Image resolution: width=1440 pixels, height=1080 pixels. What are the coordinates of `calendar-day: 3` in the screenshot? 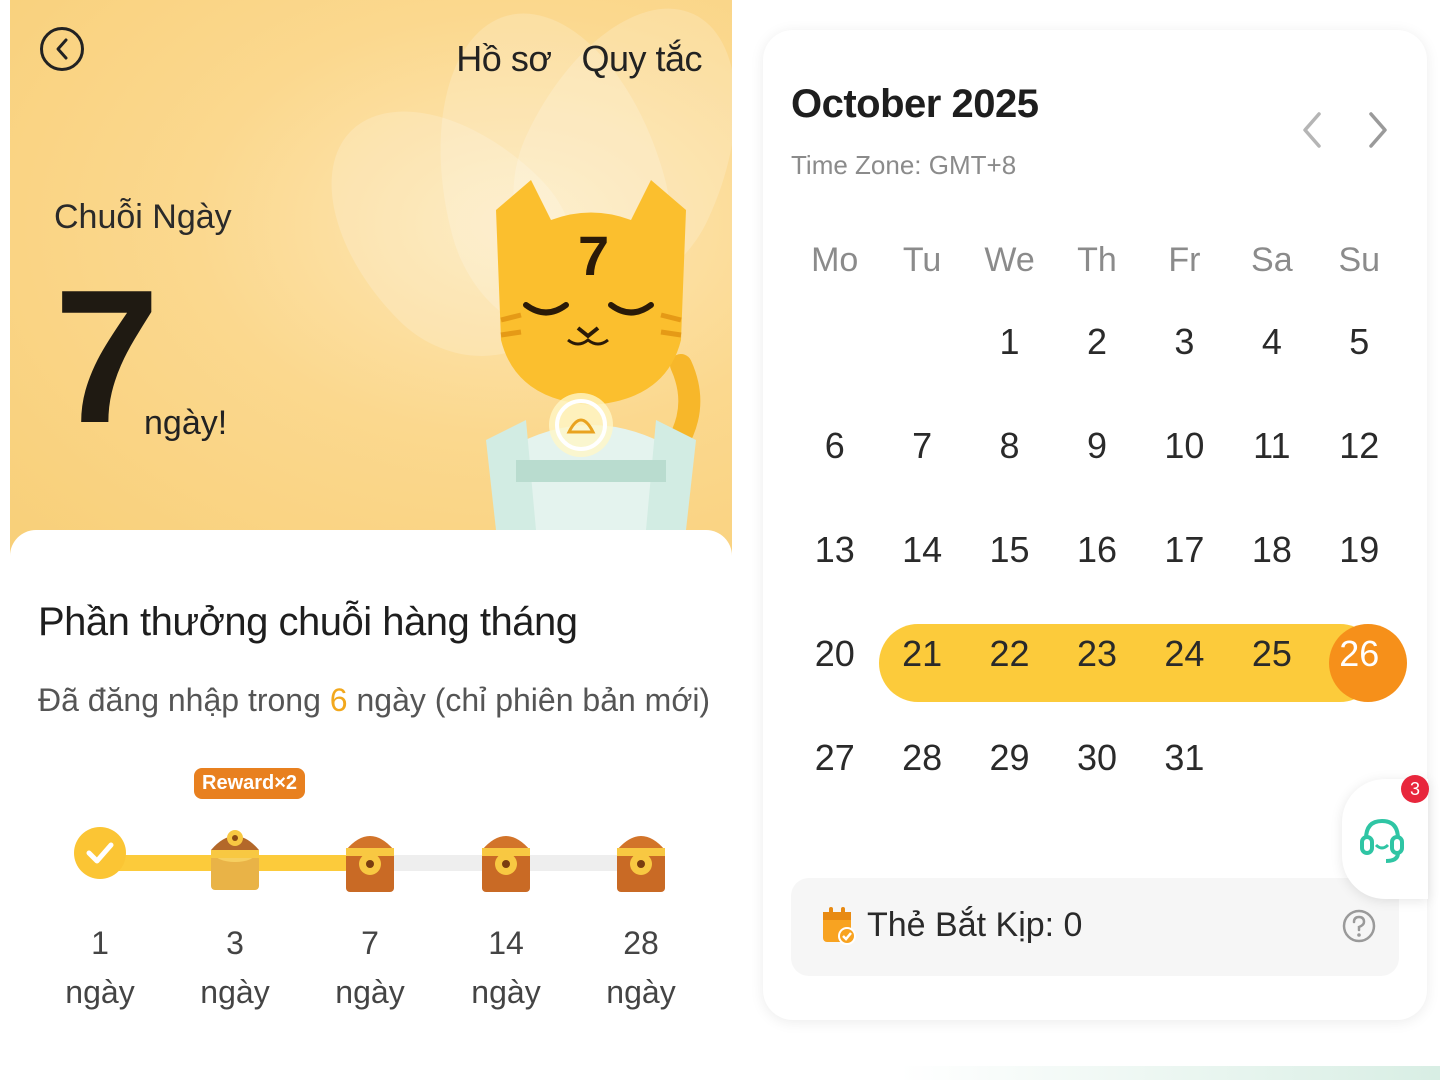 It's located at (1184, 342).